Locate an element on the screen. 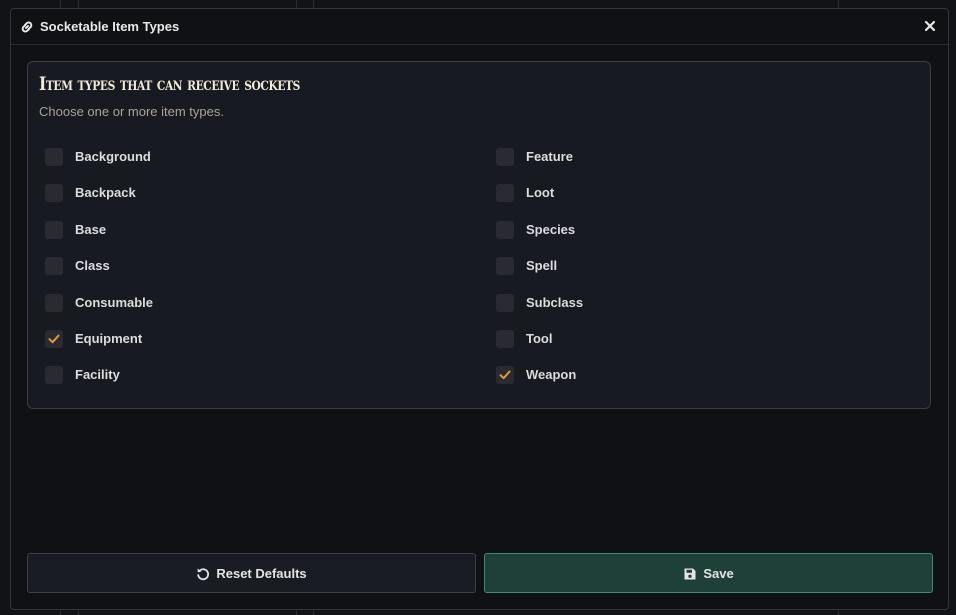  item-type-option: Species is located at coordinates (706, 237).